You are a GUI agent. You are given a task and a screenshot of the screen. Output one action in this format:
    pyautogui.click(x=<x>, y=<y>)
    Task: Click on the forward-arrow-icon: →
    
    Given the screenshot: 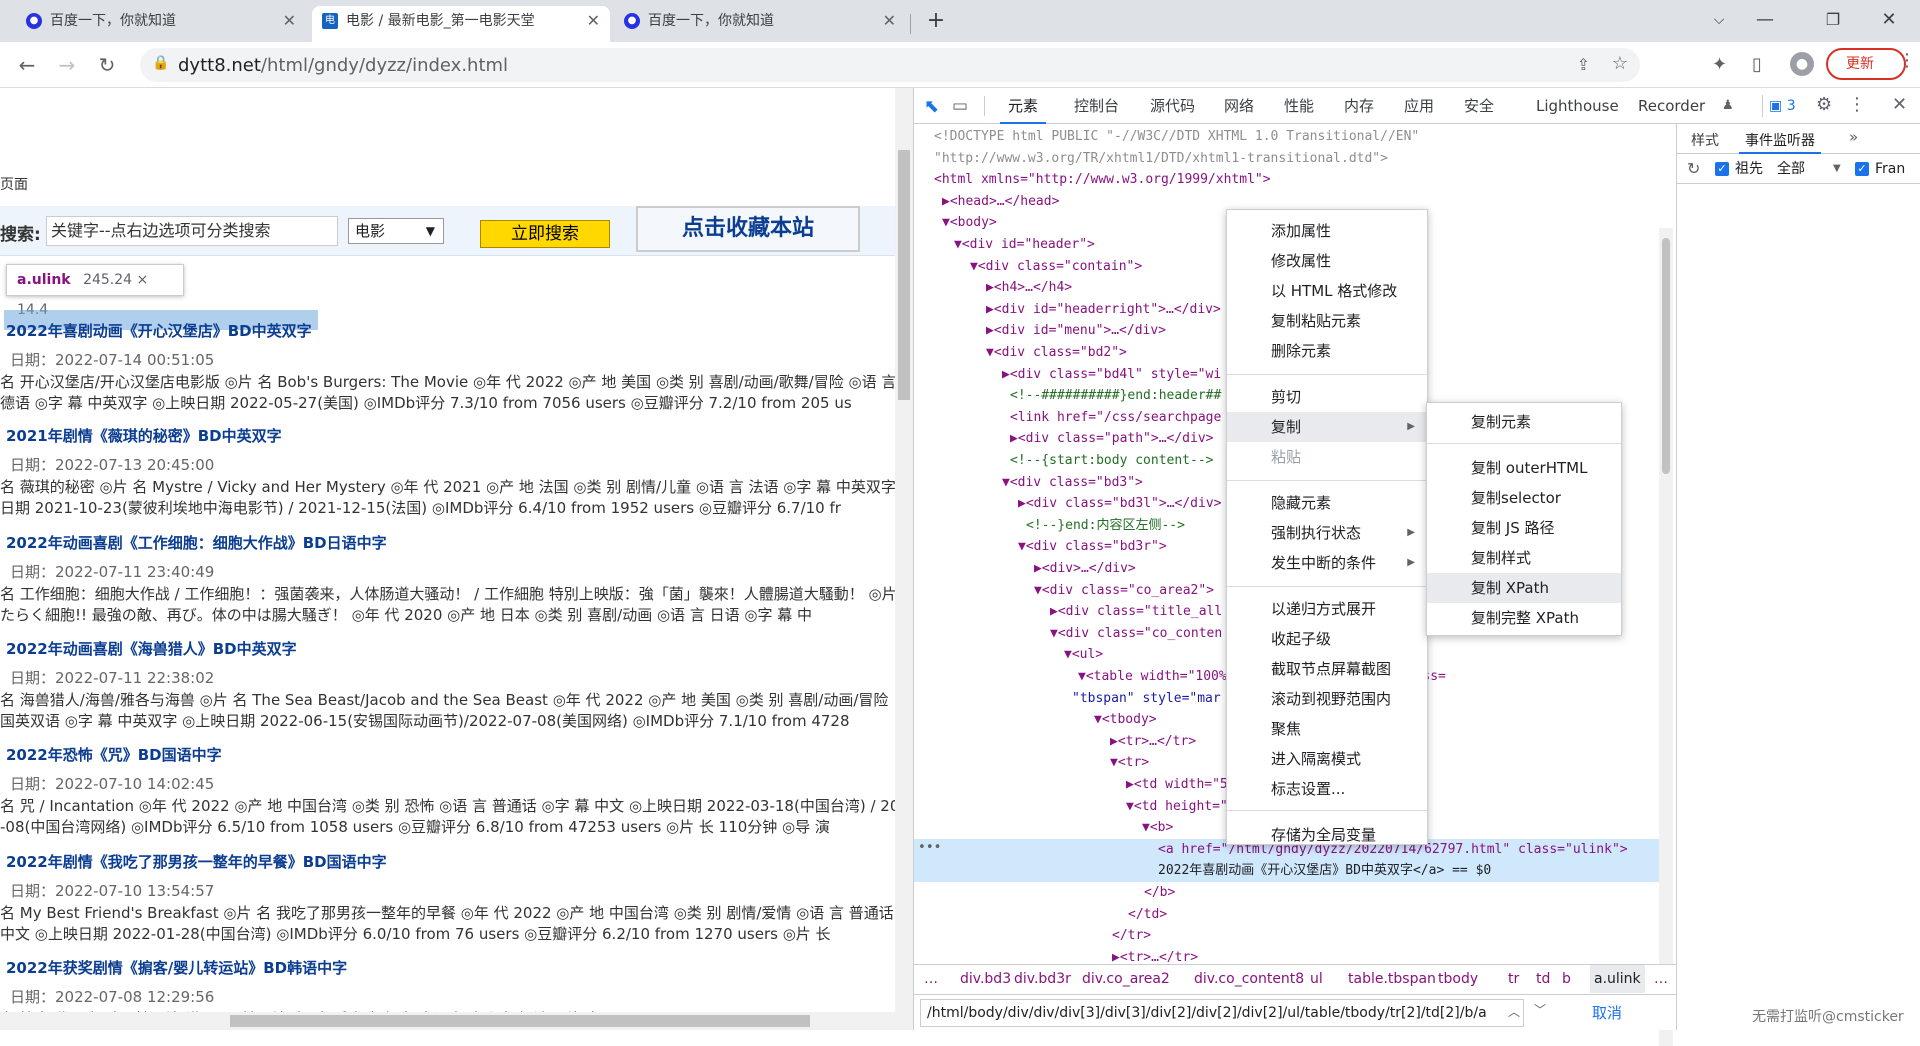 What is the action you would take?
    pyautogui.click(x=67, y=65)
    